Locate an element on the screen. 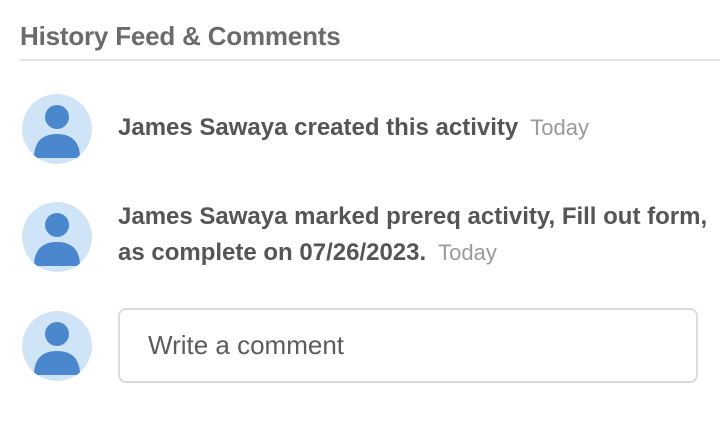  section-title: History Feed & Comments is located at coordinates (180, 36).